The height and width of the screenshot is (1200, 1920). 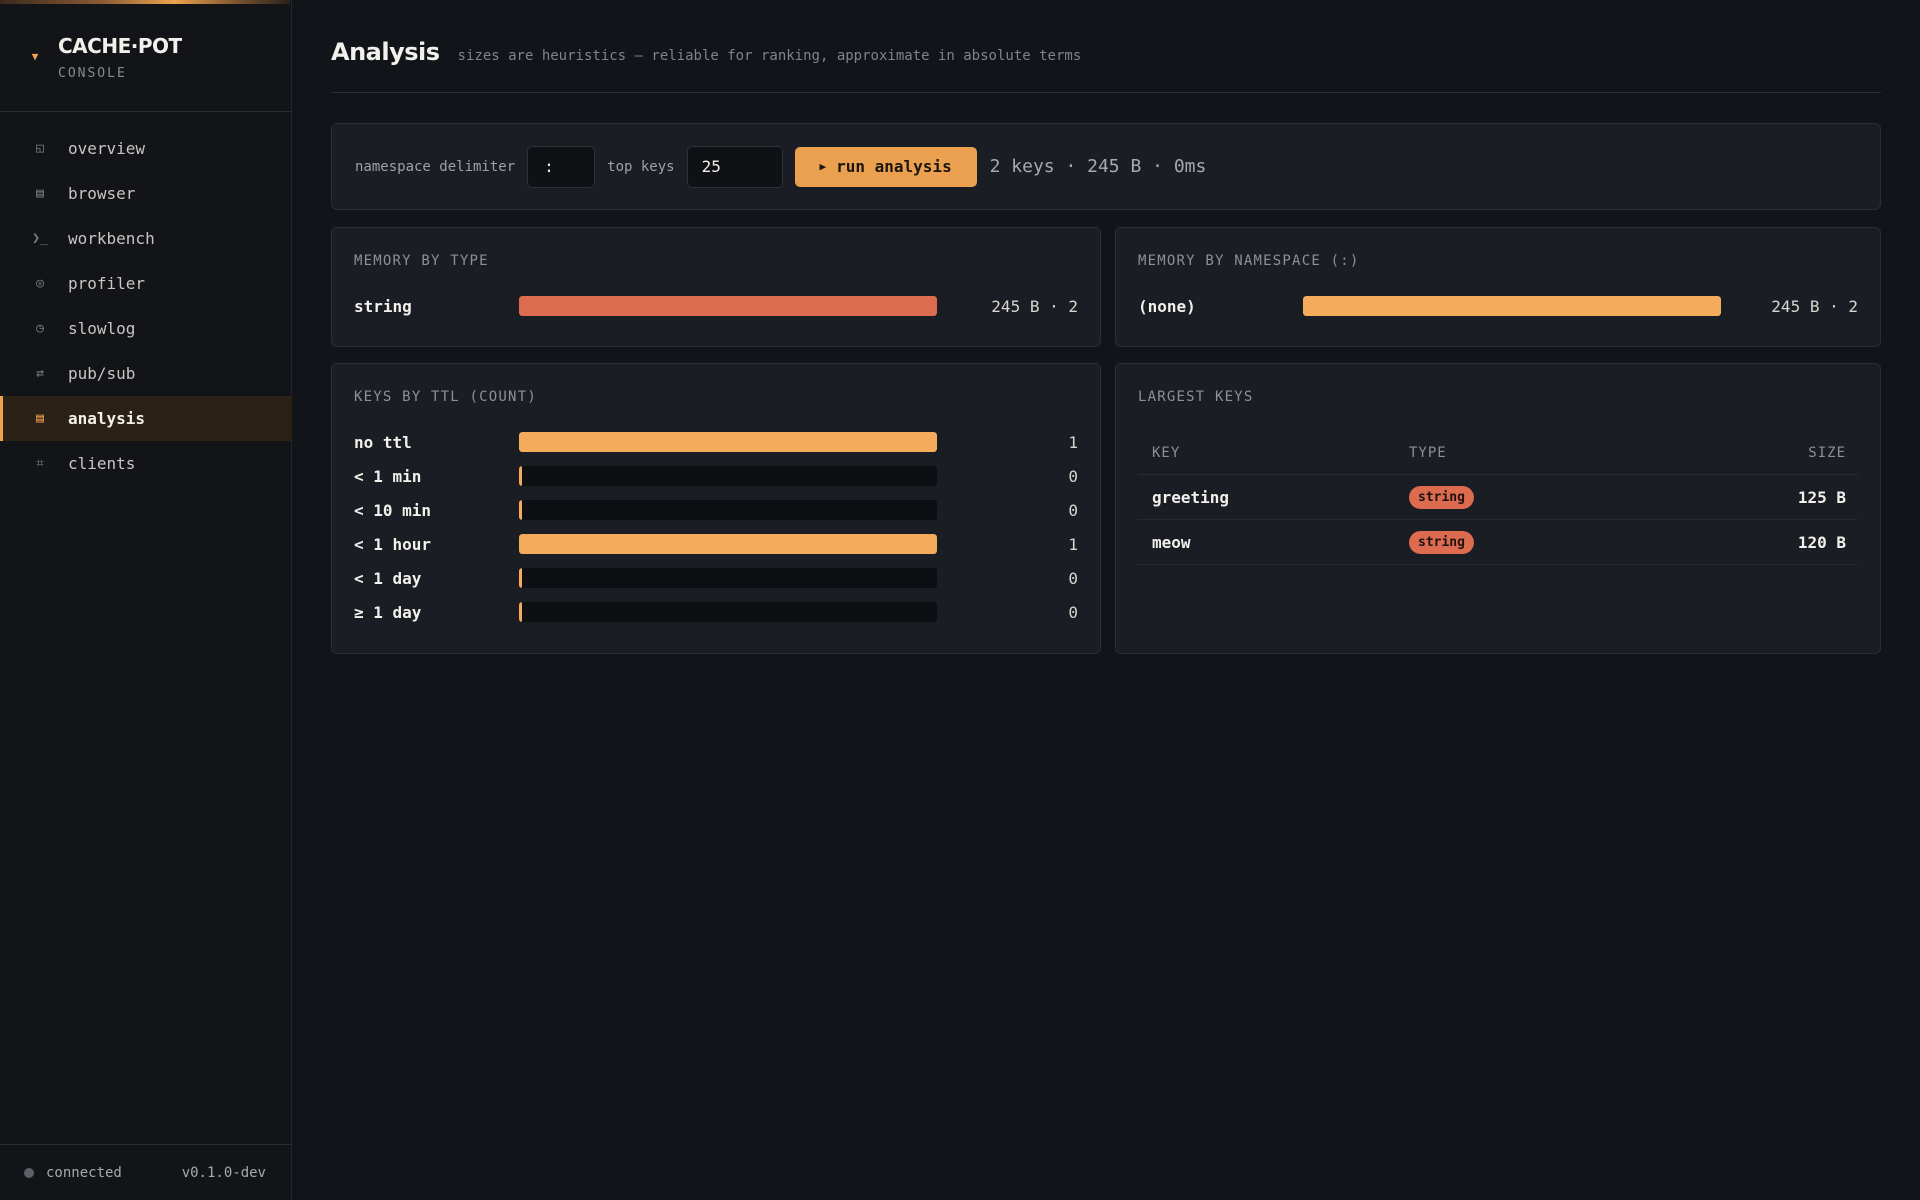 I want to click on key-name: greeting, so click(x=1191, y=497).